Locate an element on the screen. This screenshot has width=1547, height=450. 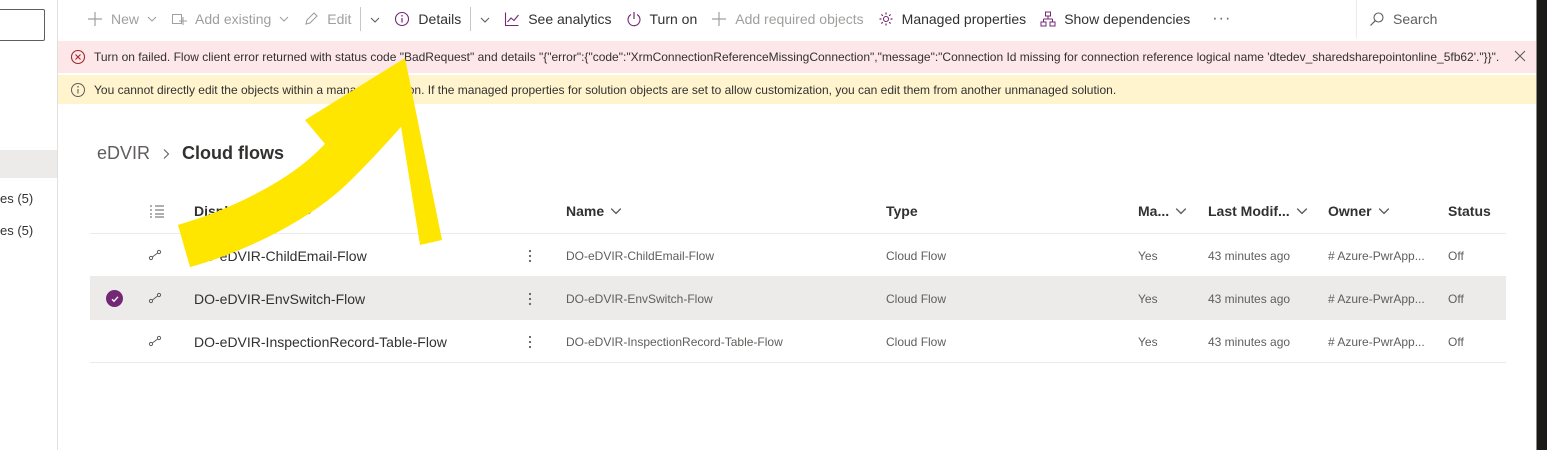
column-label: Owner is located at coordinates (1350, 211).